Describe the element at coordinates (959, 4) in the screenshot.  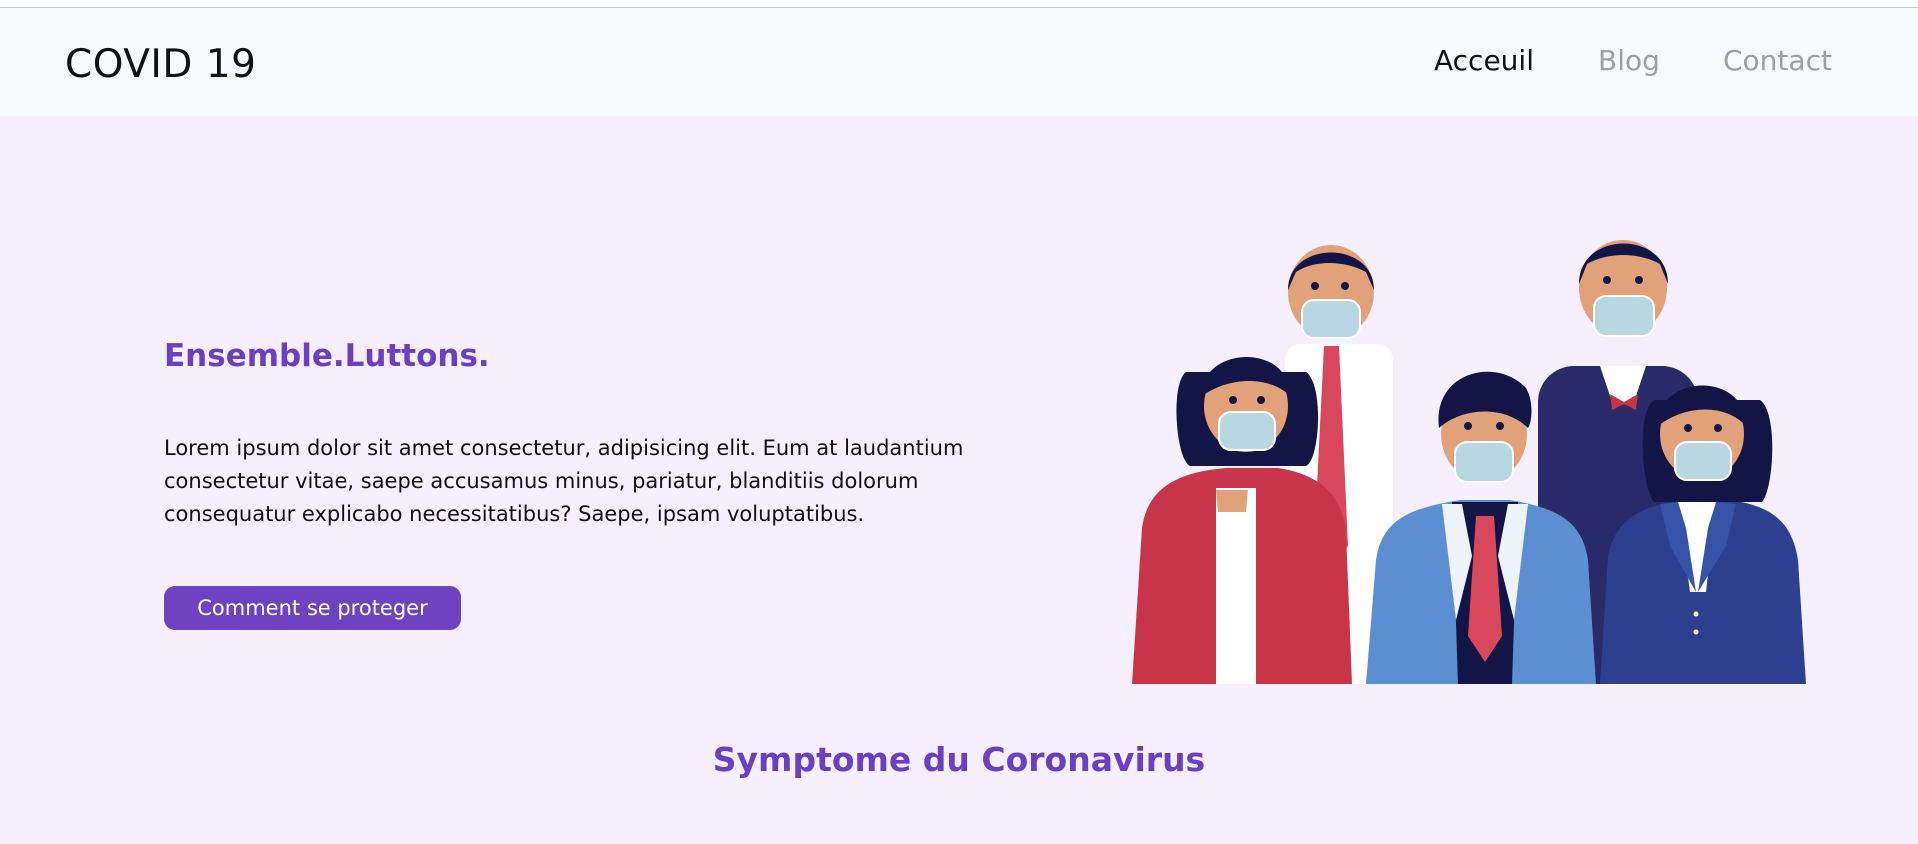
I see `browser-top-edge` at that location.